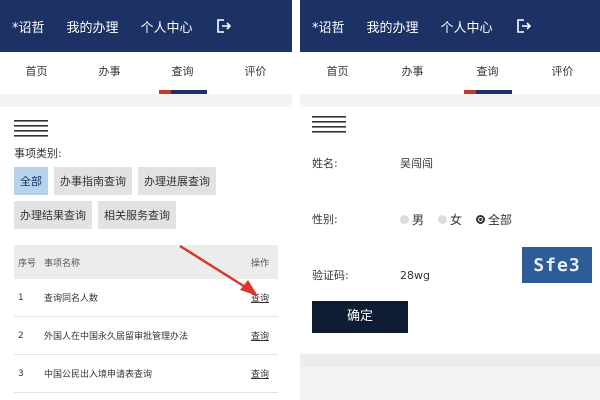  What do you see at coordinates (38, 153) in the screenshot?
I see `category-label: 事项类别:` at bounding box center [38, 153].